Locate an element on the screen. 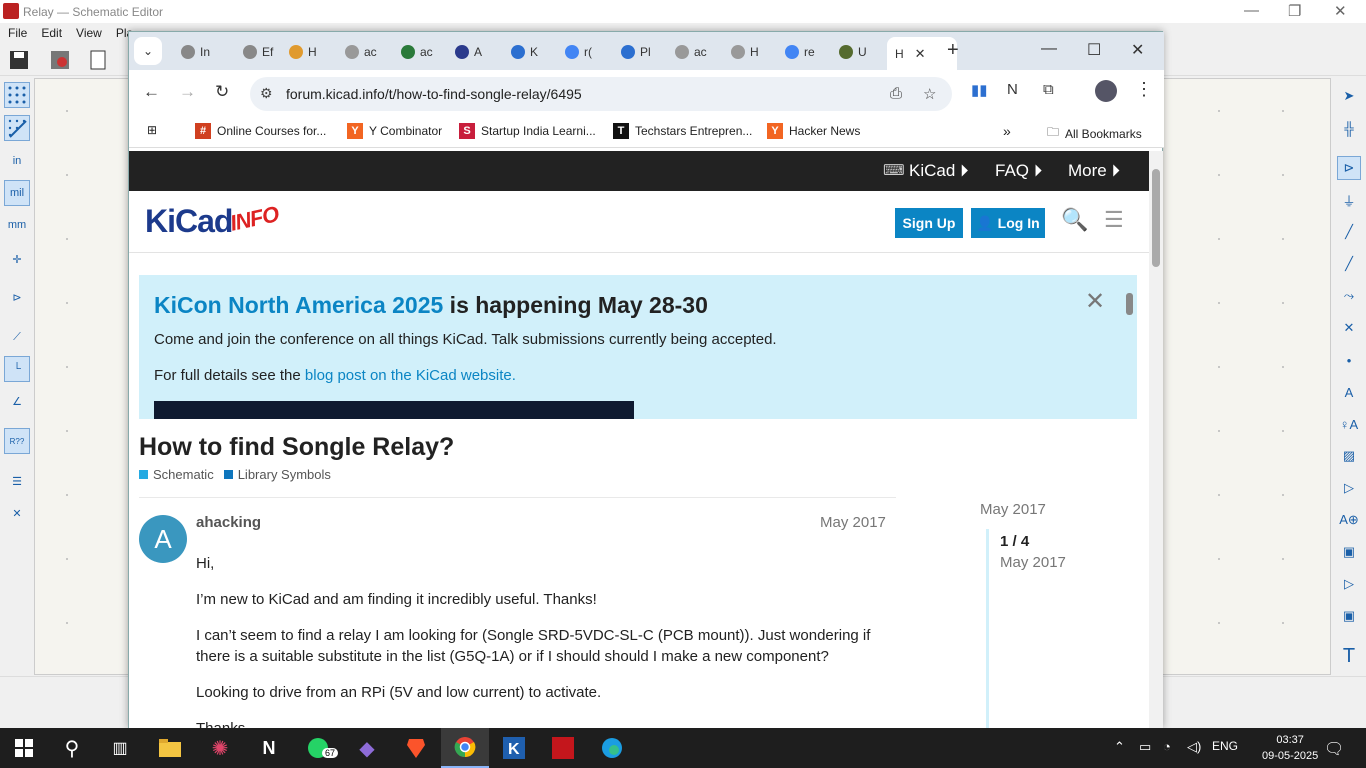  bookmark-item: Y Hacker News is located at coordinates (813, 131).